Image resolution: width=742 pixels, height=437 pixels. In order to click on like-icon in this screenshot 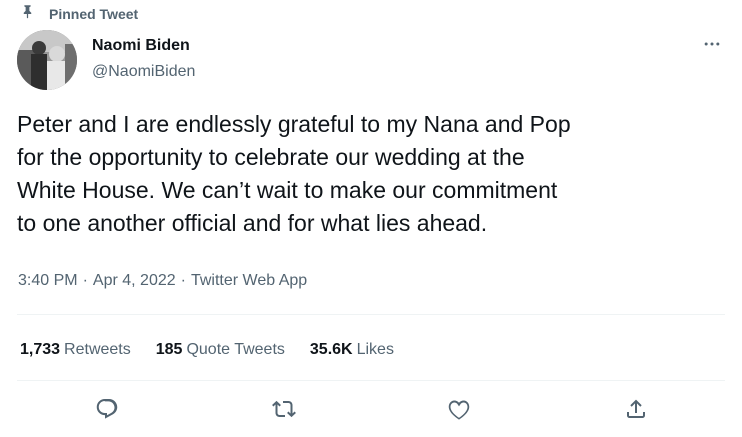, I will do `click(459, 411)`.